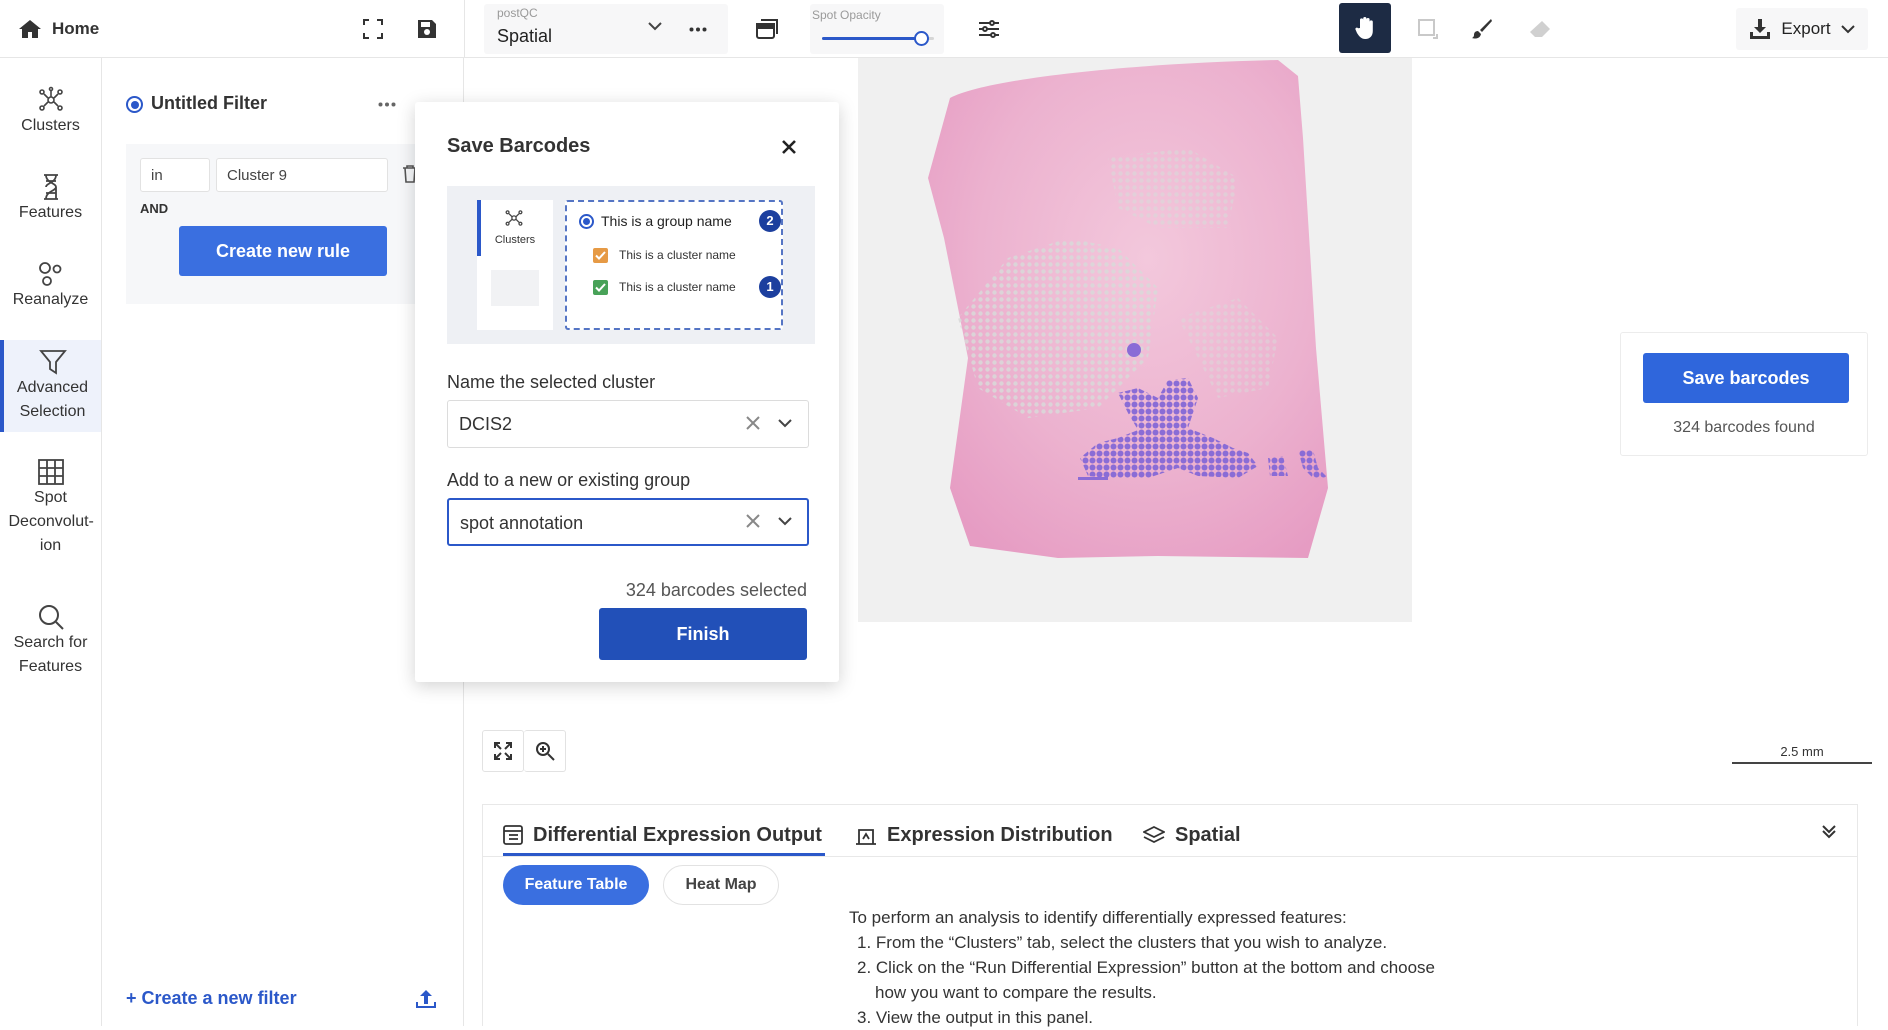 This screenshot has width=1888, height=1030. What do you see at coordinates (846, 15) in the screenshot?
I see `spot-opacity-label: Spot Opacity` at bounding box center [846, 15].